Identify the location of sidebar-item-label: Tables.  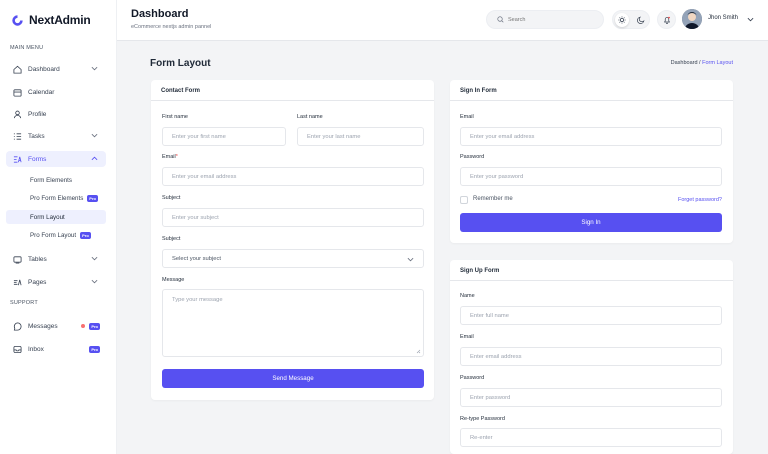
(37, 259).